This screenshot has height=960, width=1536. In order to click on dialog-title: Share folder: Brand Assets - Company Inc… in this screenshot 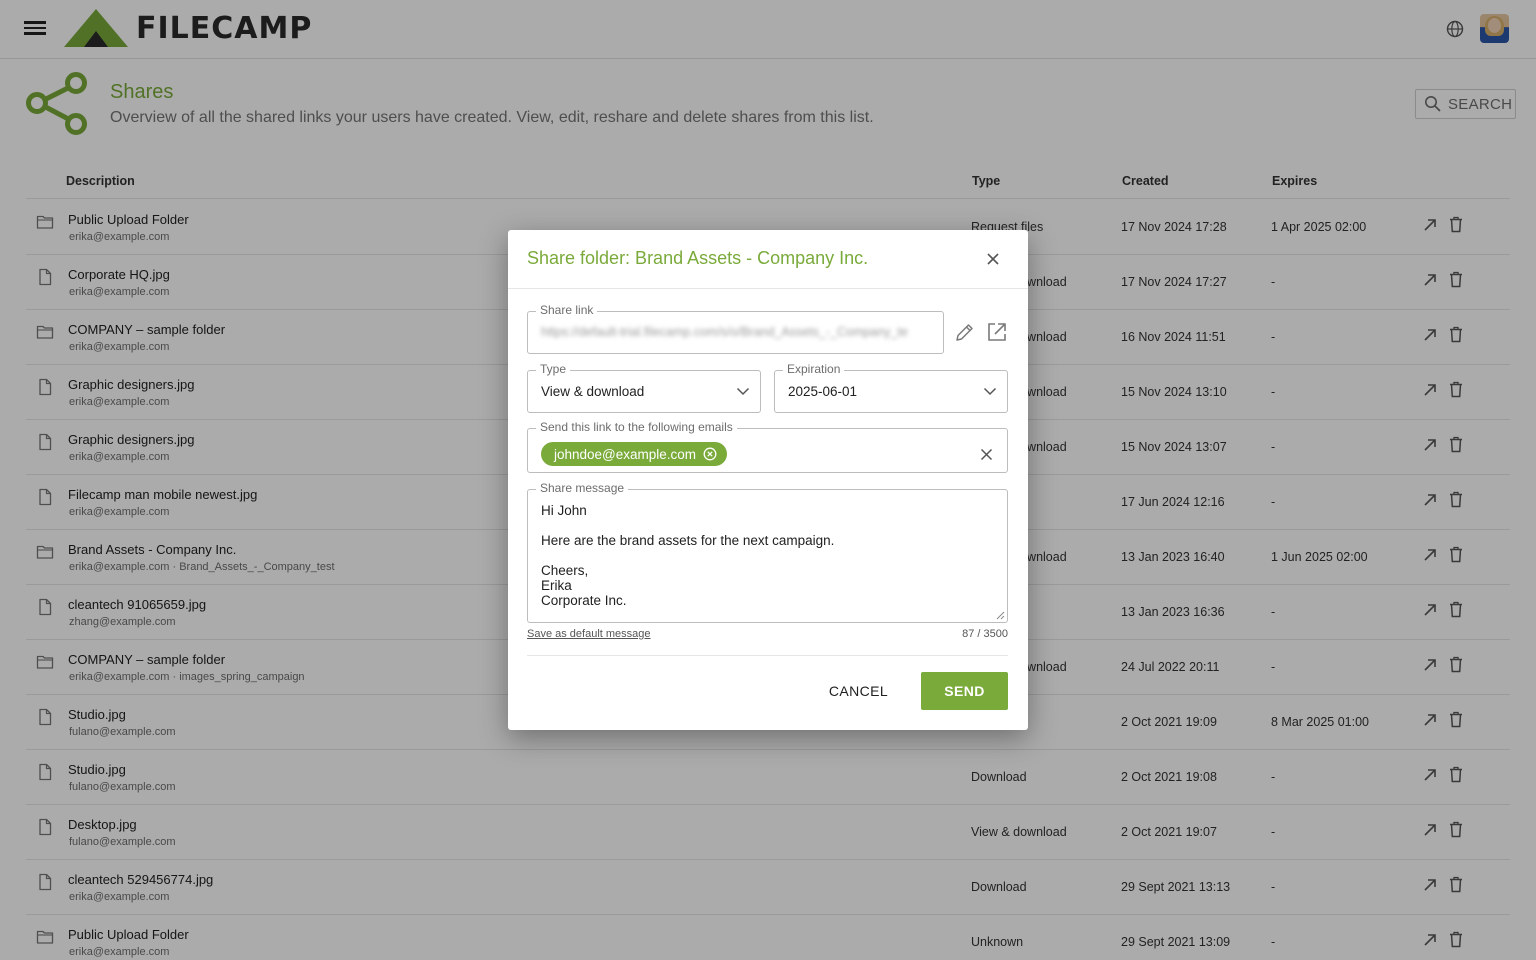, I will do `click(698, 258)`.